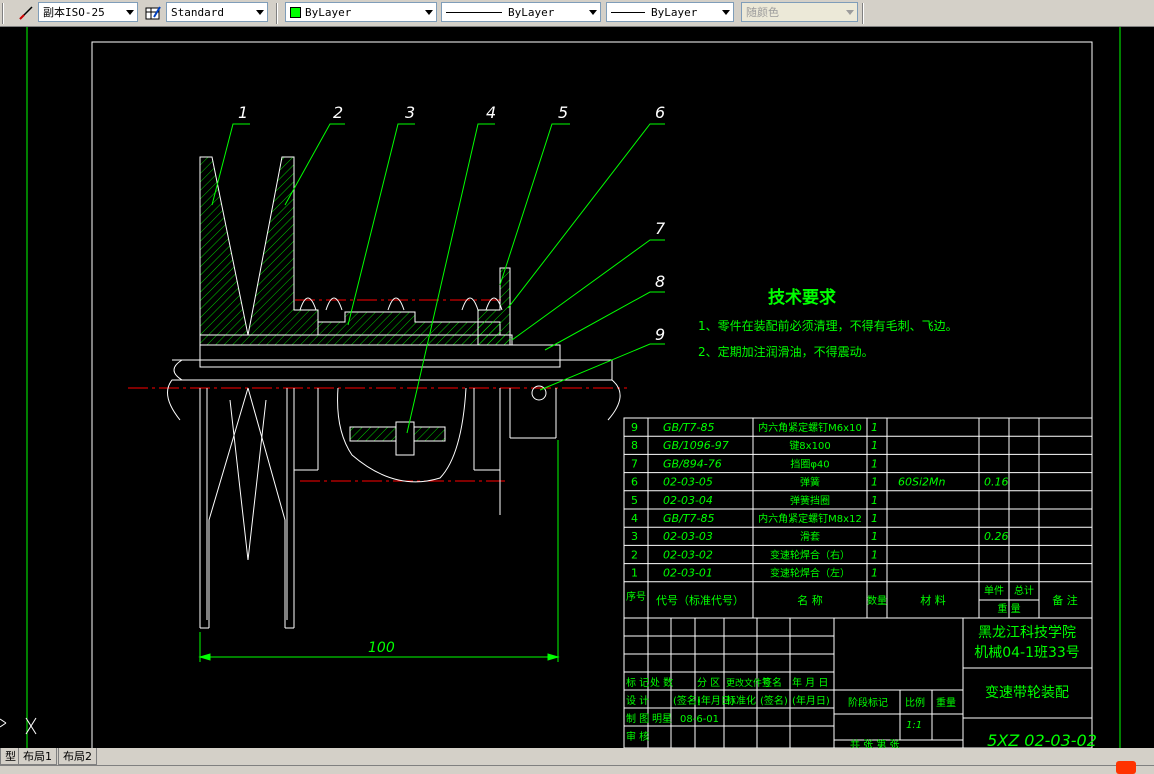 The image size is (1154, 774). I want to click on balloon-8: 8, so click(660, 281).